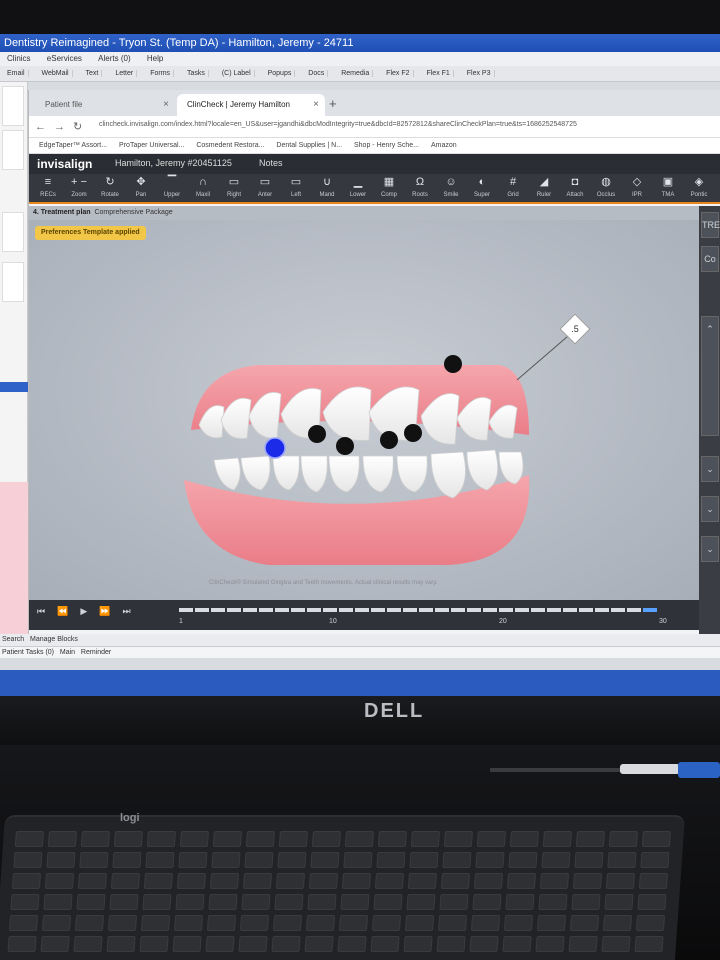 The height and width of the screenshot is (960, 720). I want to click on ehr-tool-flex-f2: Flex F2, so click(398, 73).